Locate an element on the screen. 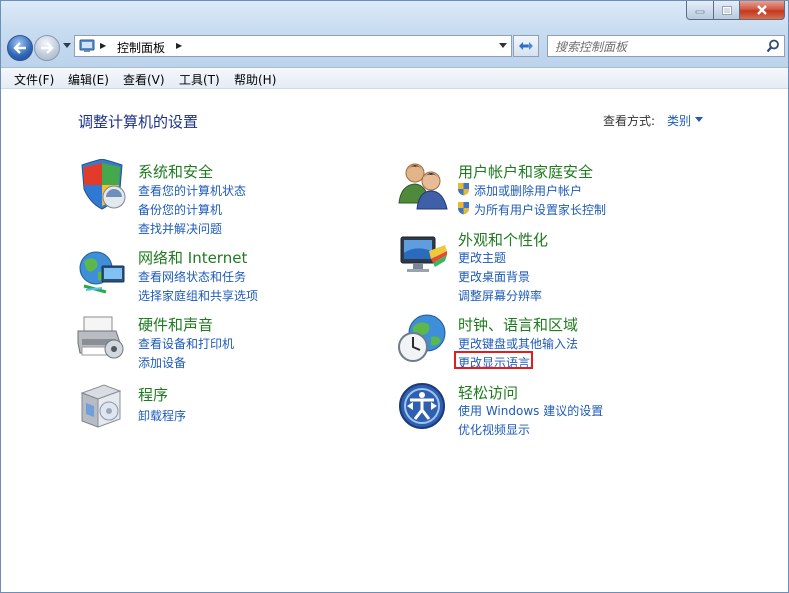  control-panel-icon is located at coordinates (87, 45).